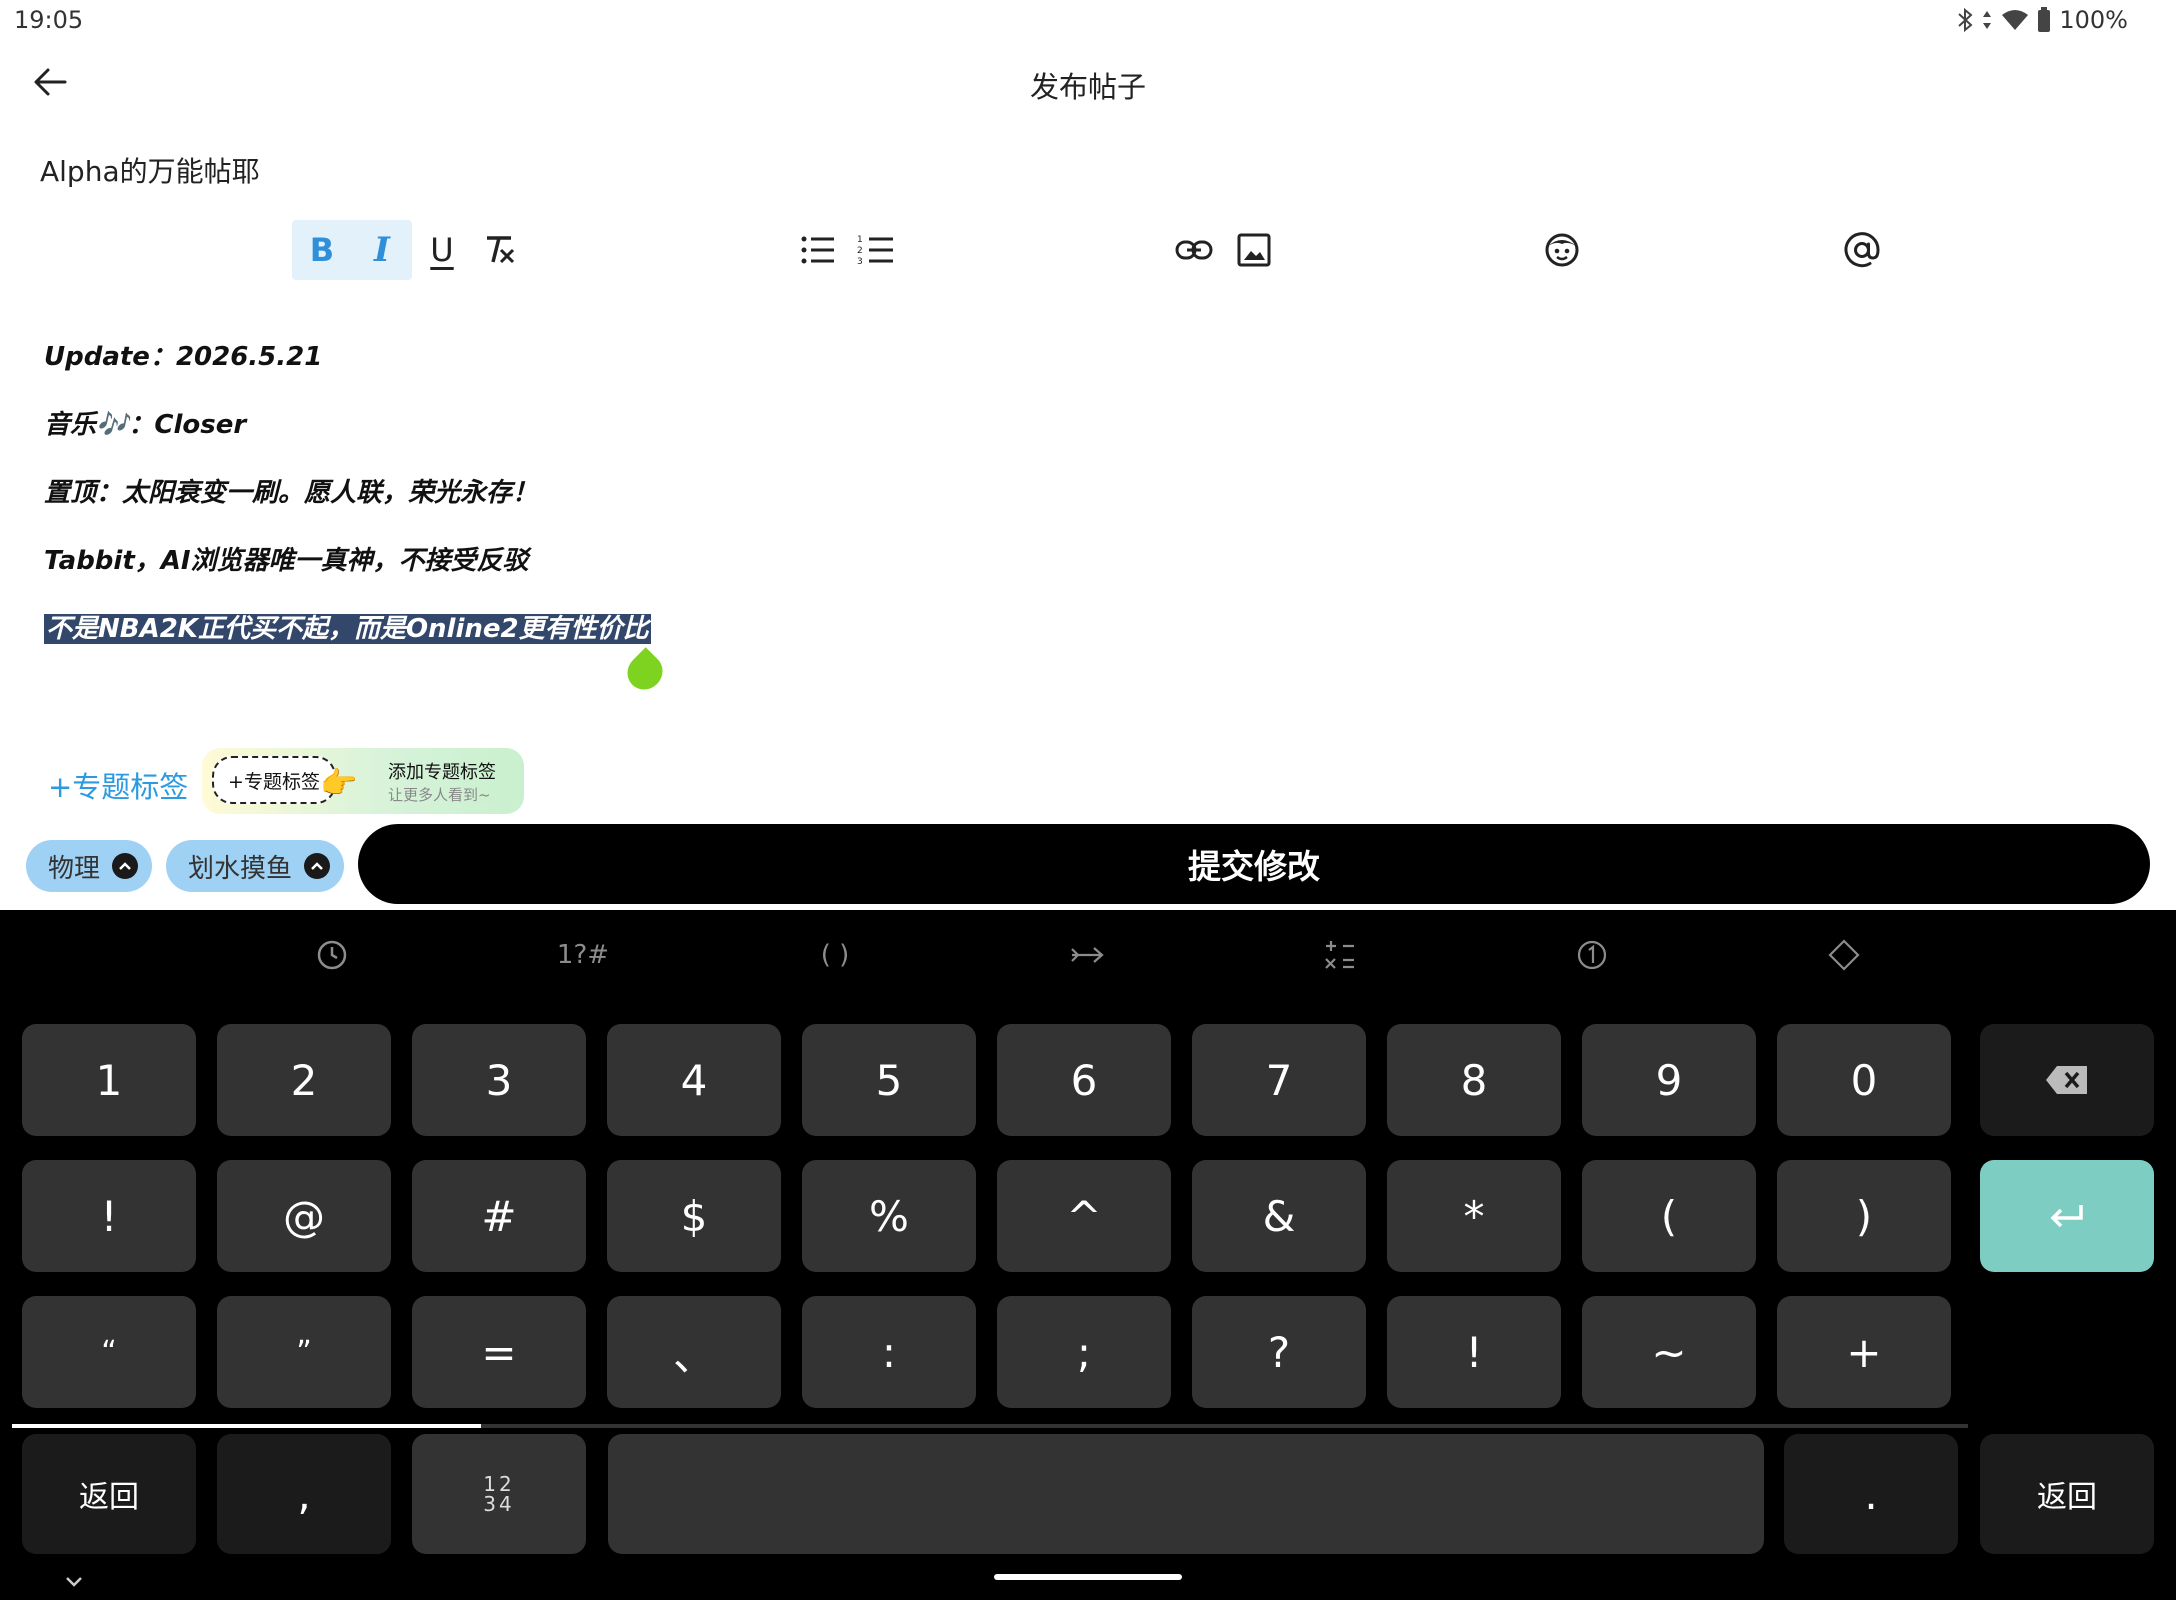 The width and height of the screenshot is (2176, 1600). Describe the element at coordinates (1084, 1080) in the screenshot. I see `key-6: 6` at that location.